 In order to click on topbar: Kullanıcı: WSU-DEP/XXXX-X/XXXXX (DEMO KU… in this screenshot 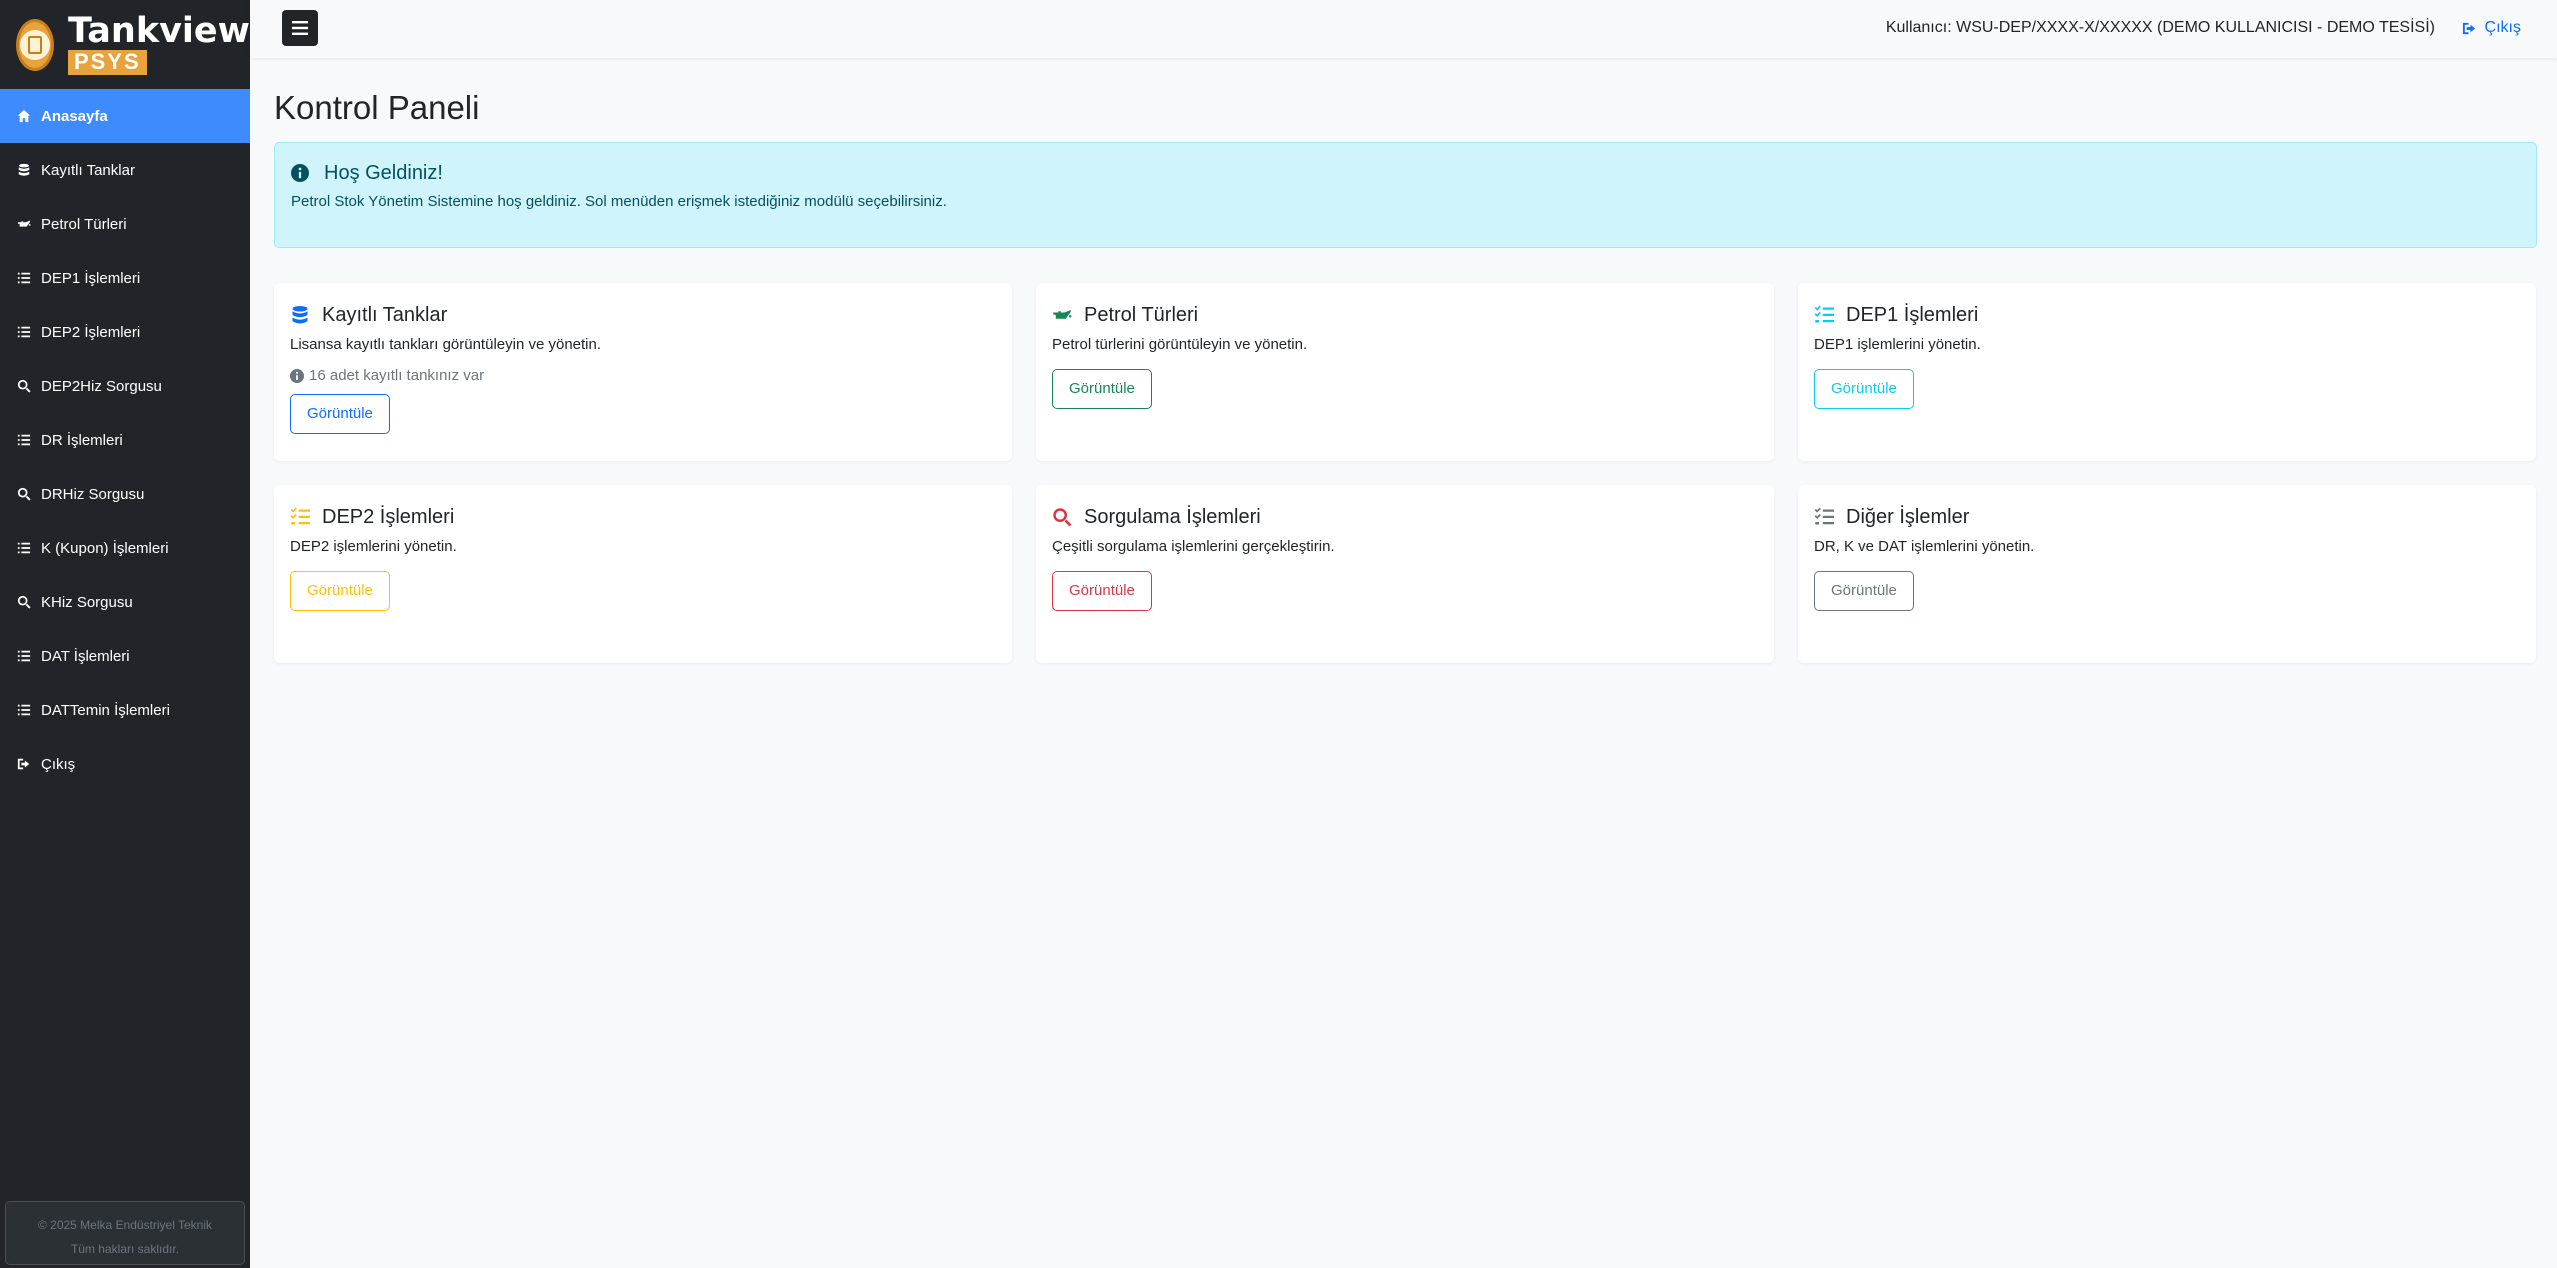, I will do `click(1403, 29)`.